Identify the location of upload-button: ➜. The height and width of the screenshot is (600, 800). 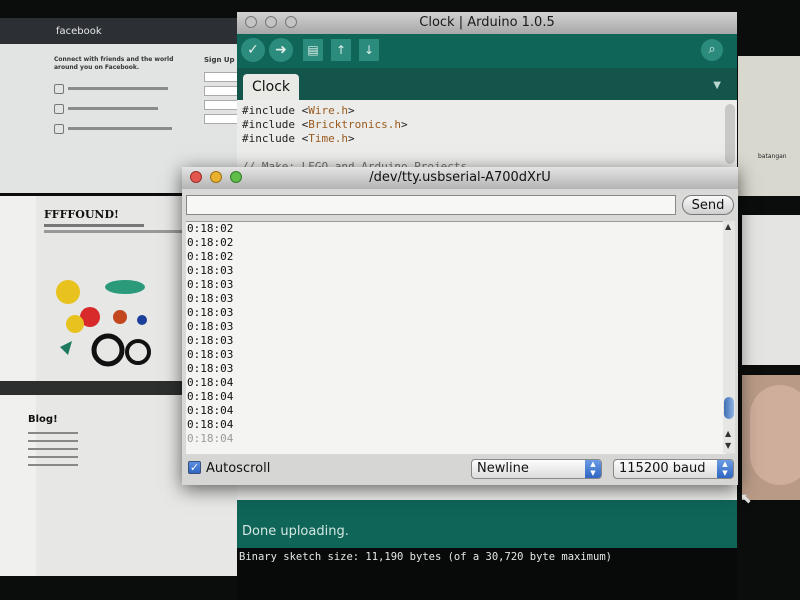
(281, 50).